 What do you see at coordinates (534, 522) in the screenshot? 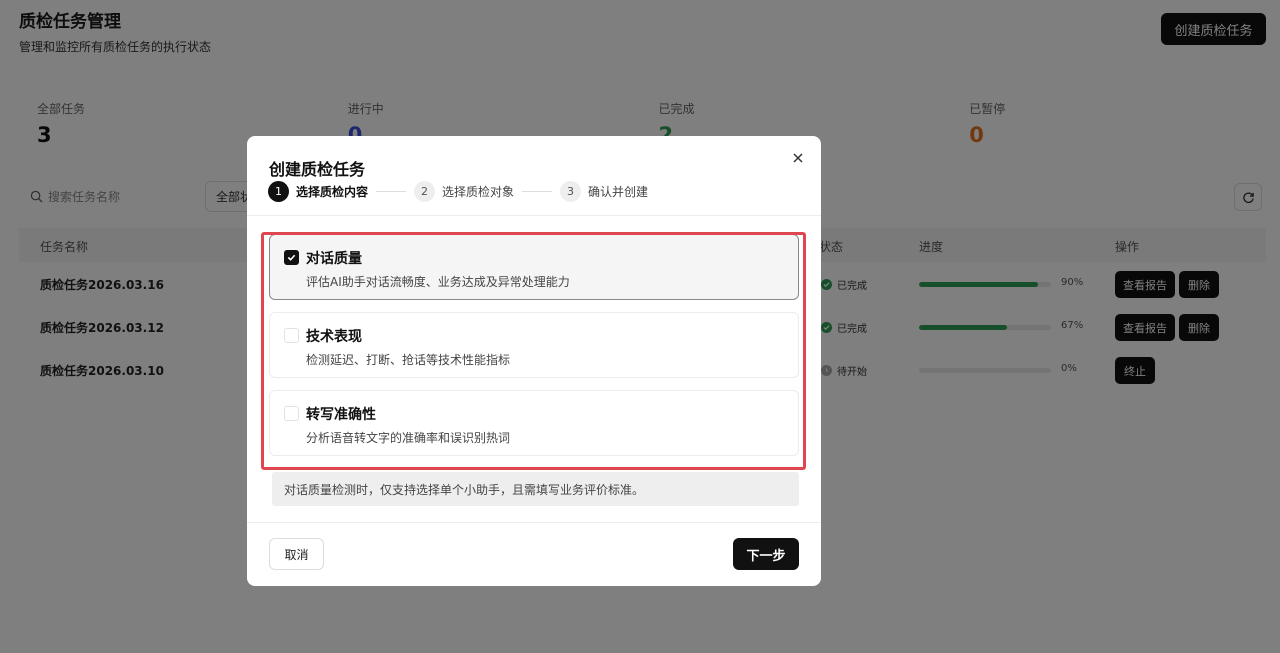
I see `footer-divider` at bounding box center [534, 522].